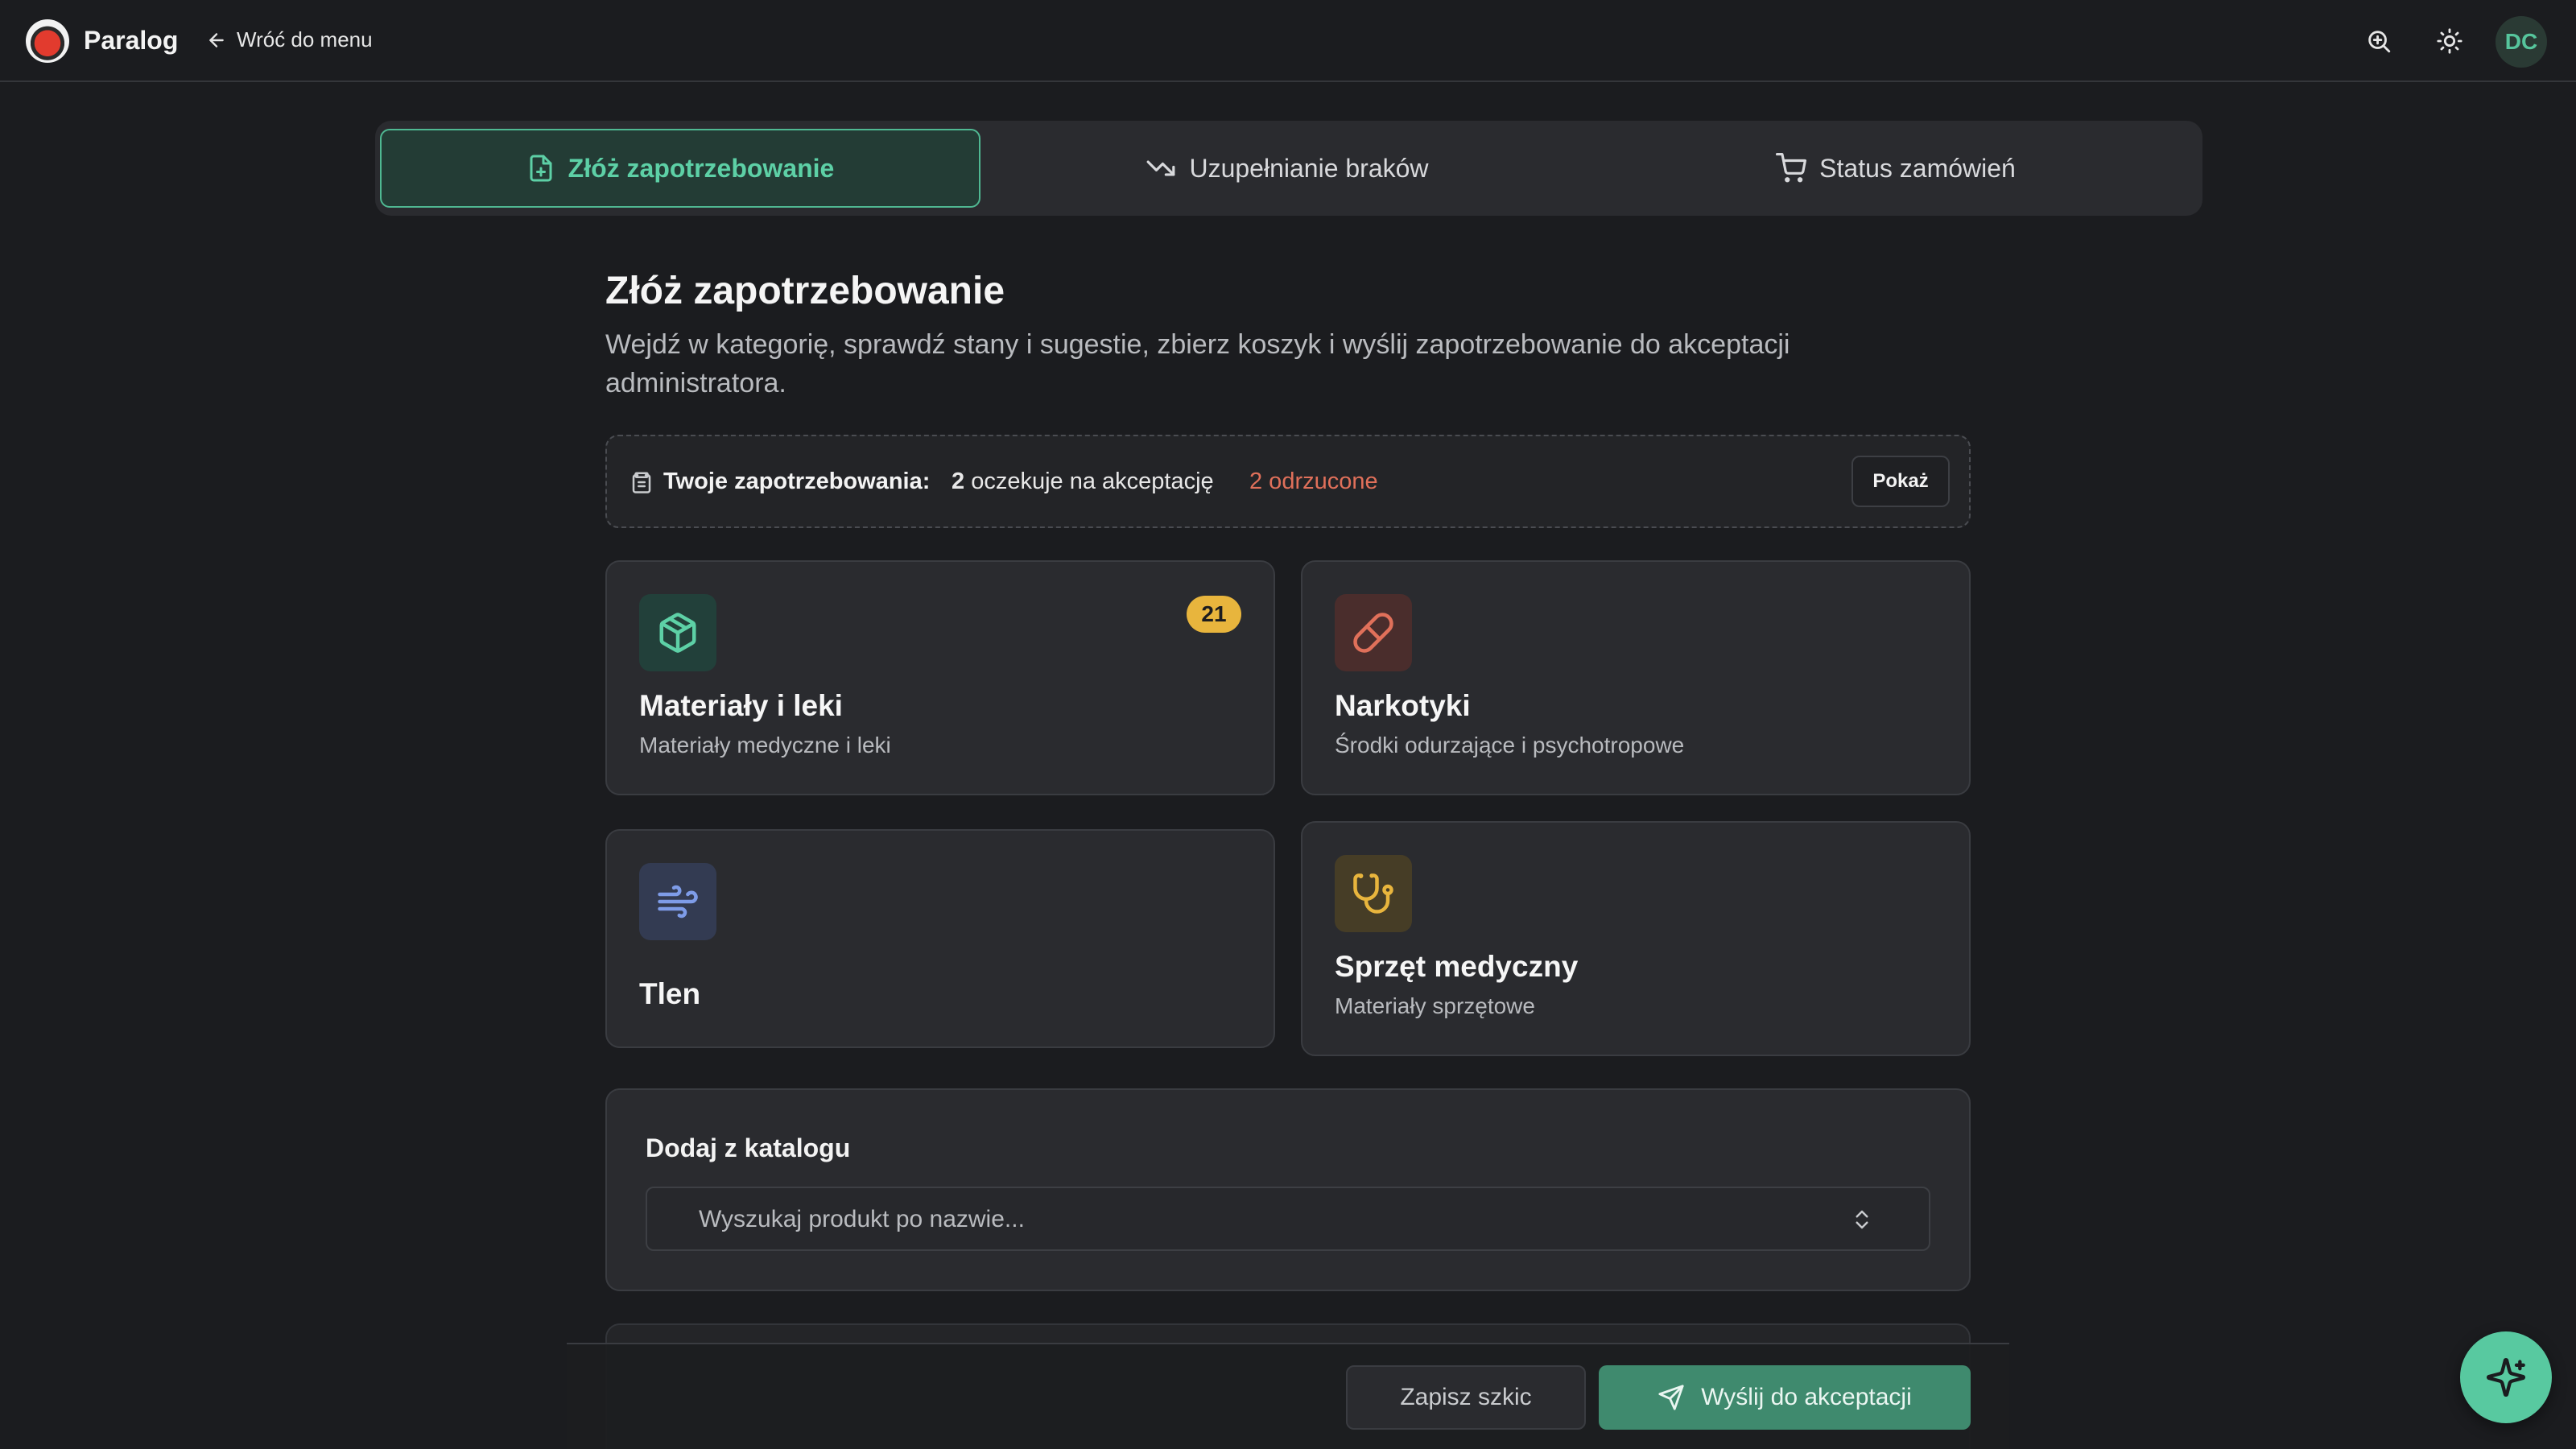 Image resolution: width=2576 pixels, height=1449 pixels. Describe the element at coordinates (677, 632) in the screenshot. I see `package-icon` at that location.